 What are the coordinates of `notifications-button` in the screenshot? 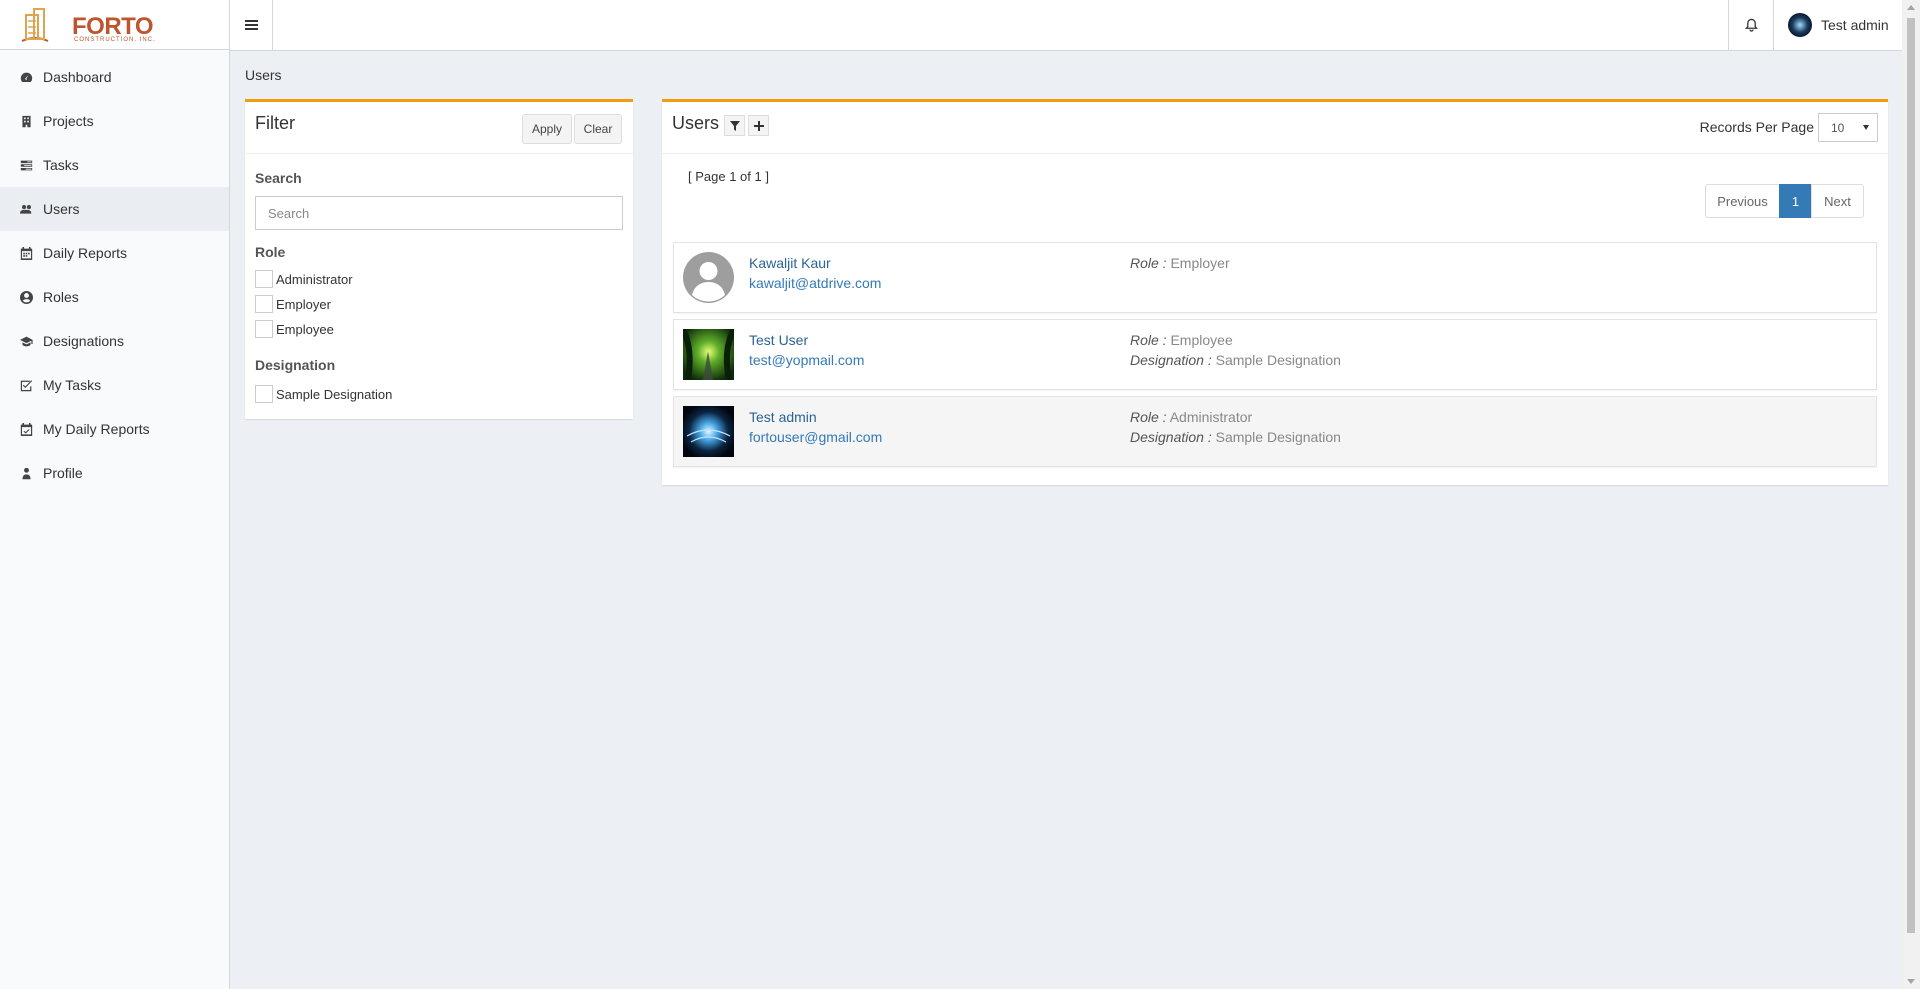 It's located at (1751, 25).